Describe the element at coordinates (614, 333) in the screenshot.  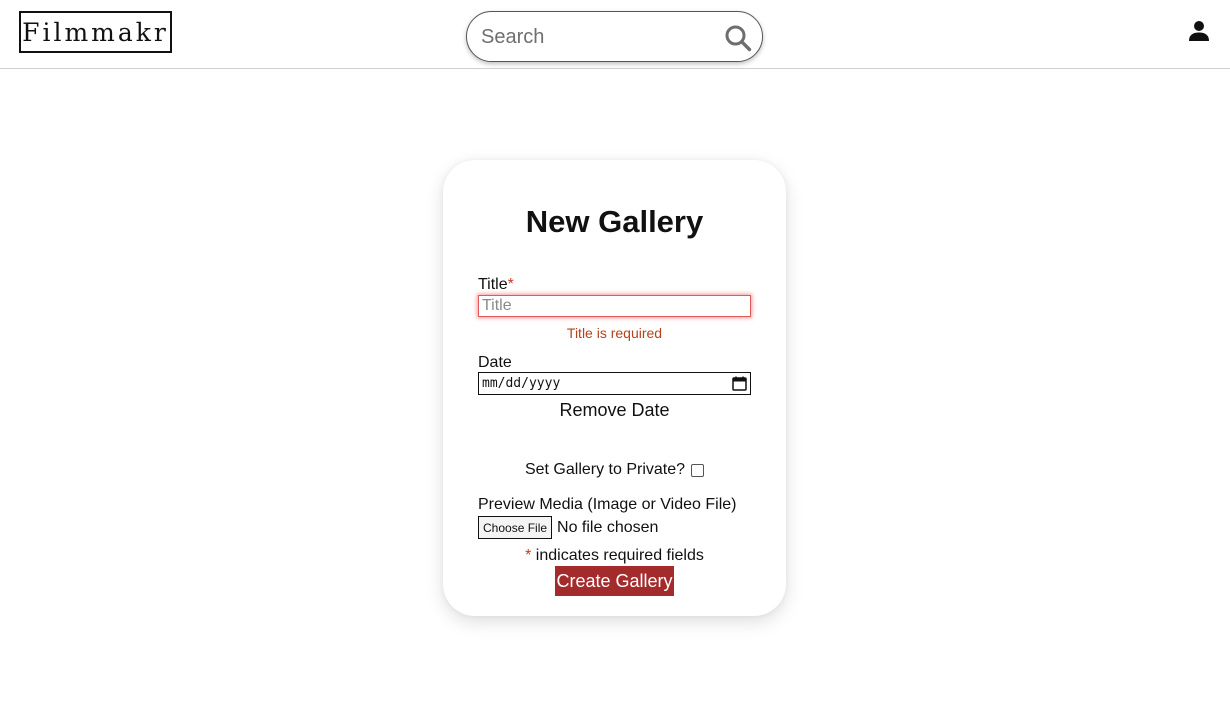
I see `title-error-message: Title is required` at that location.